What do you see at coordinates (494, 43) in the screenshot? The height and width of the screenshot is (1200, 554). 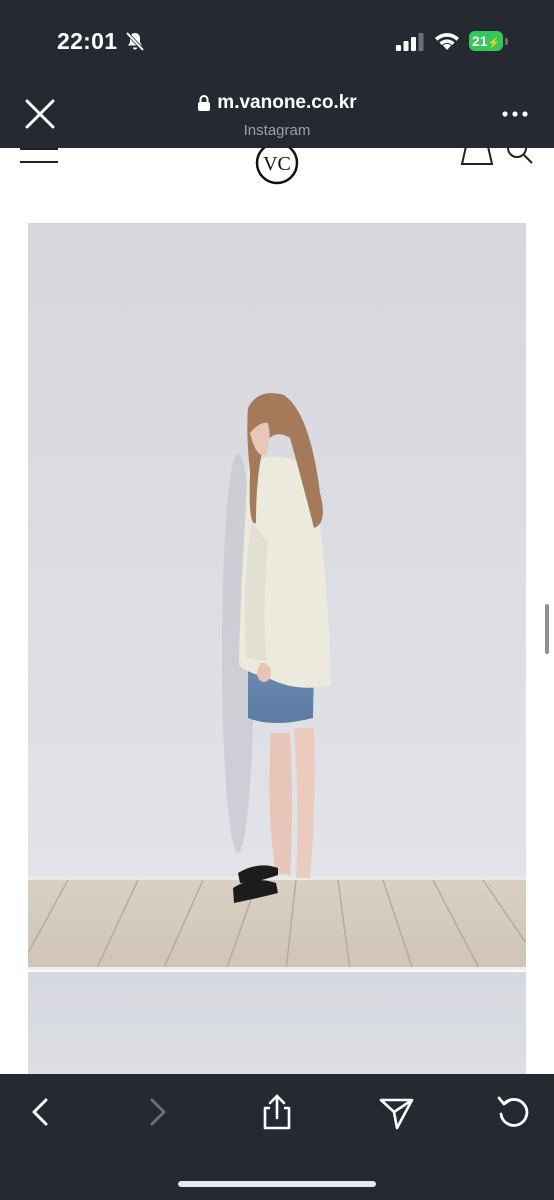 I see `charging-bolt-icon: ⚡` at bounding box center [494, 43].